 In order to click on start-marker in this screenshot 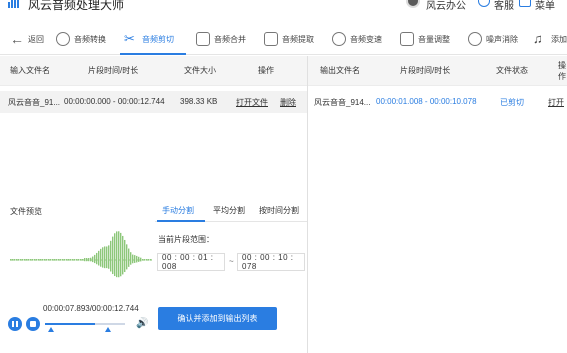, I will do `click(51, 329)`.